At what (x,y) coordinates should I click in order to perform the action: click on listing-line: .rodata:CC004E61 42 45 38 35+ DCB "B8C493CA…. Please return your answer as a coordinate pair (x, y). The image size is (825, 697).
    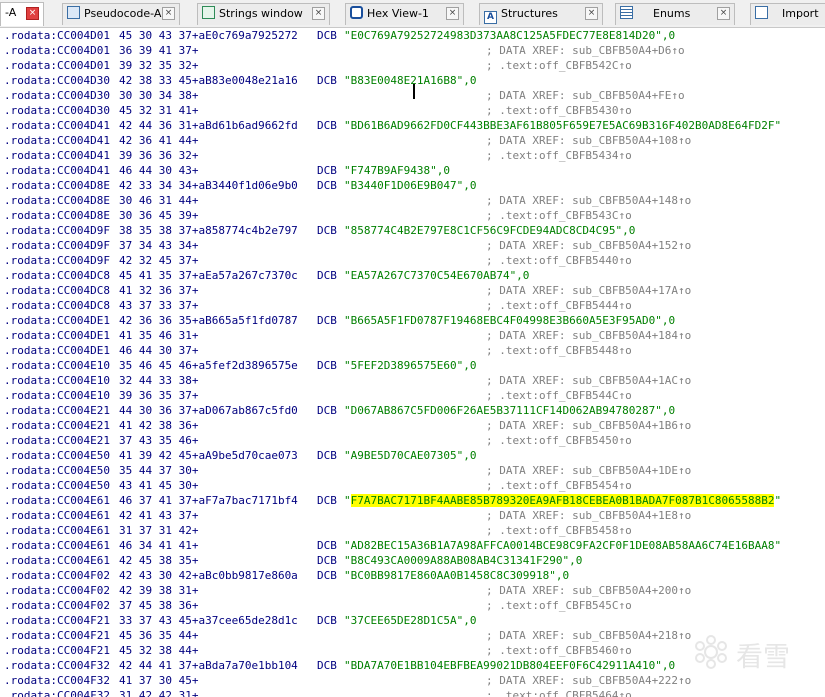
    Looking at the image, I should click on (412, 560).